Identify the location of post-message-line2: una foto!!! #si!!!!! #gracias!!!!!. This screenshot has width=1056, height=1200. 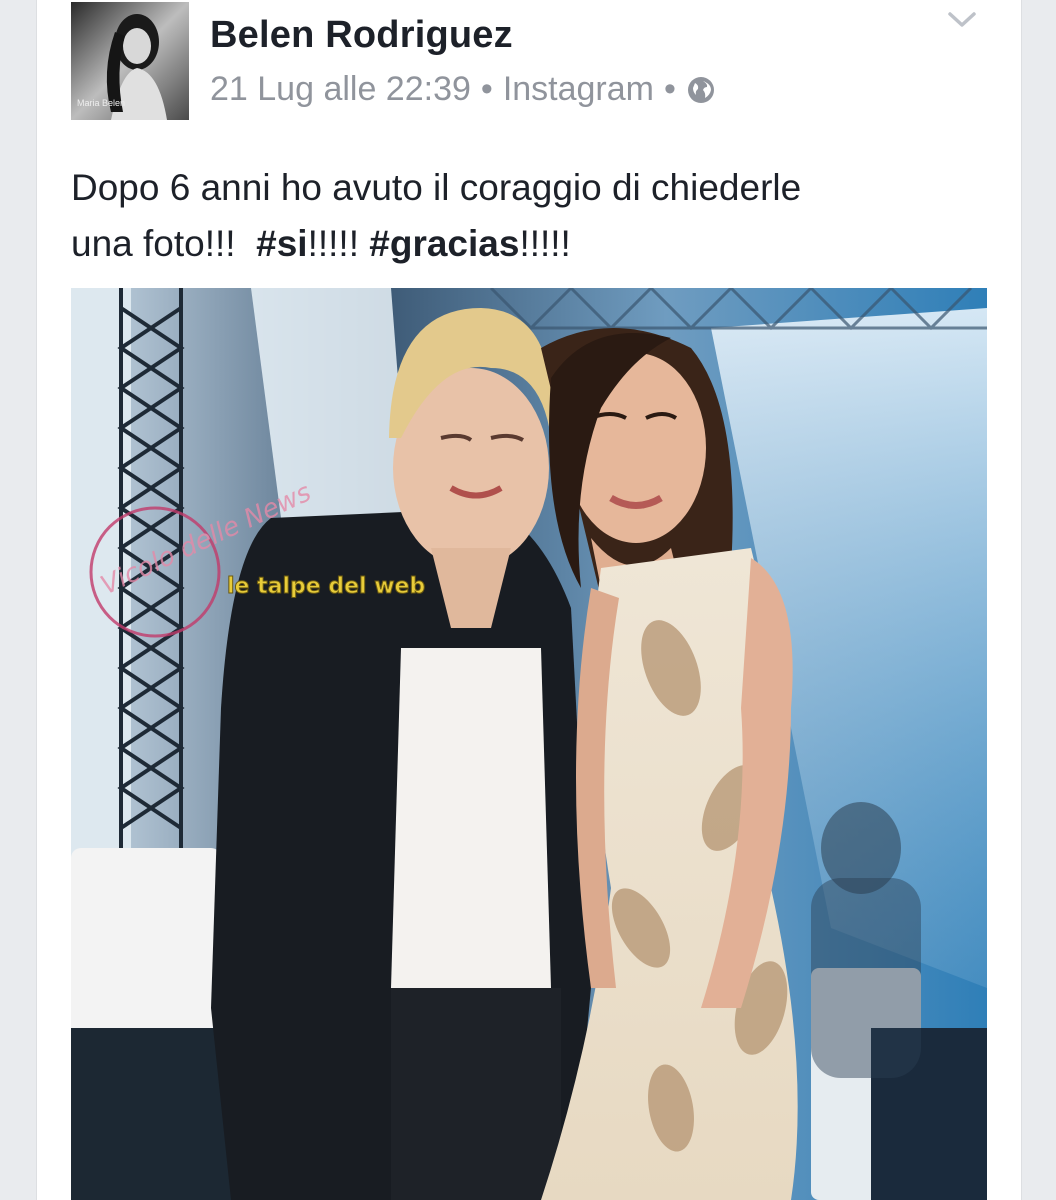
(531, 244).